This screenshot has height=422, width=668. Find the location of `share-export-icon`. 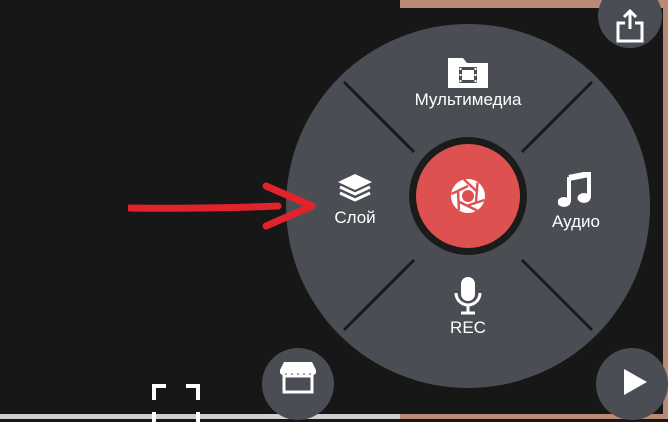

share-export-icon is located at coordinates (630, 26).